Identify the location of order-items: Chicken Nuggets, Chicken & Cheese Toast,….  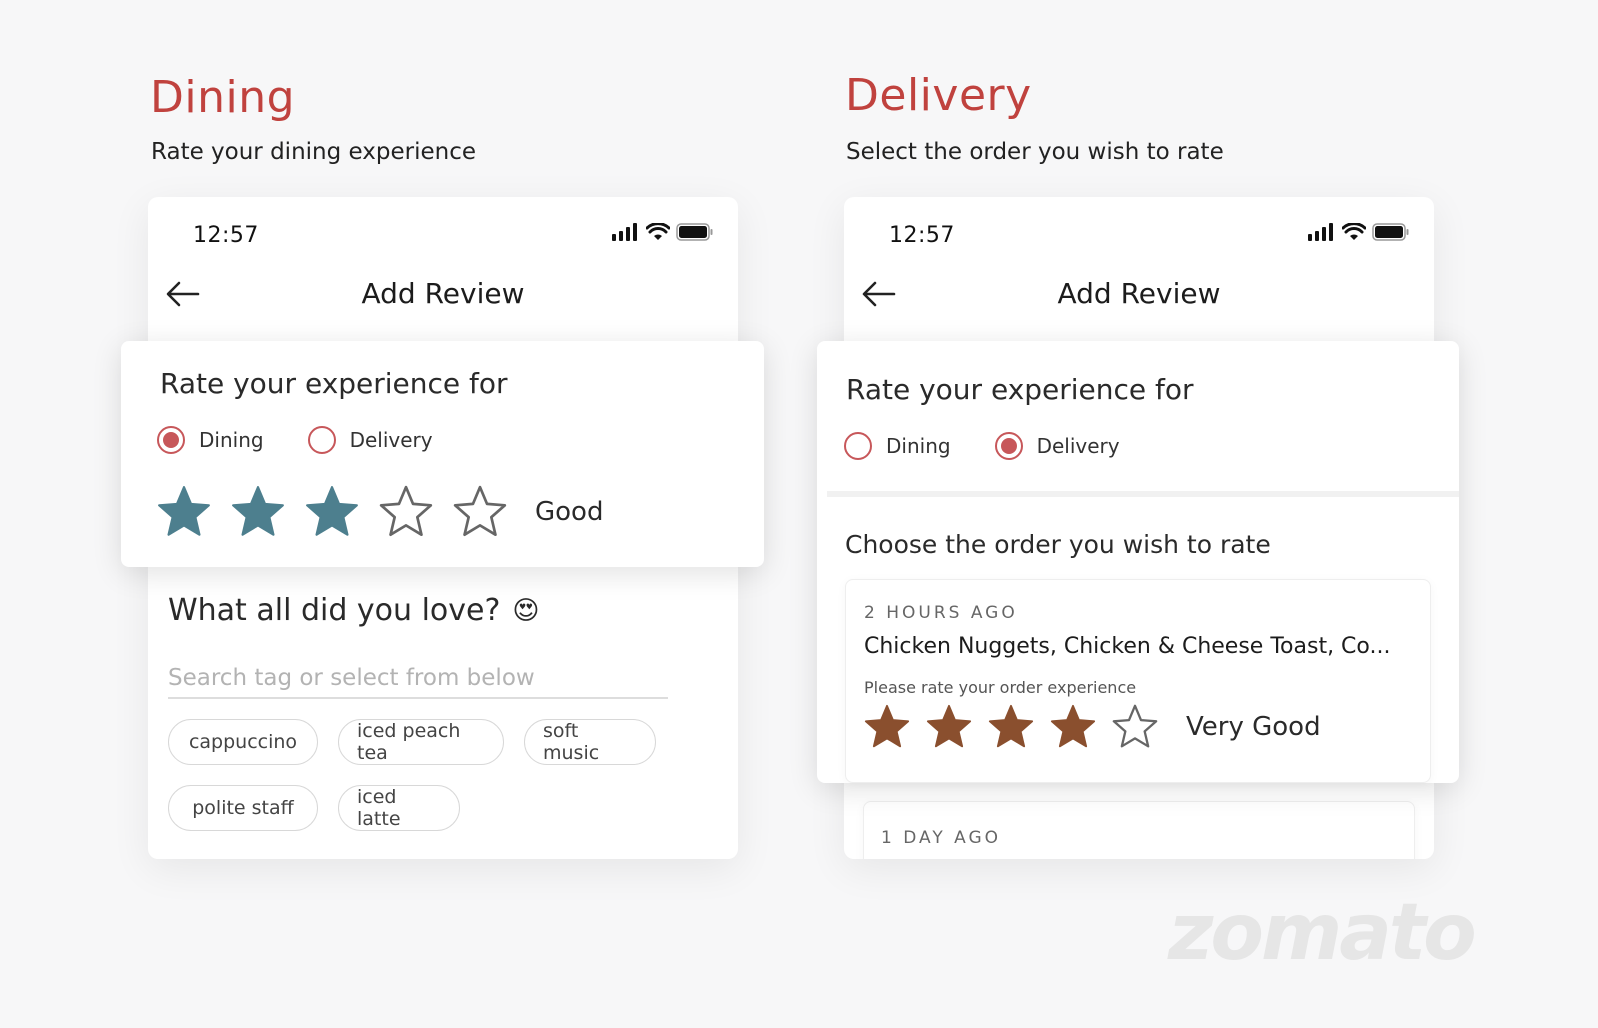
(1127, 646).